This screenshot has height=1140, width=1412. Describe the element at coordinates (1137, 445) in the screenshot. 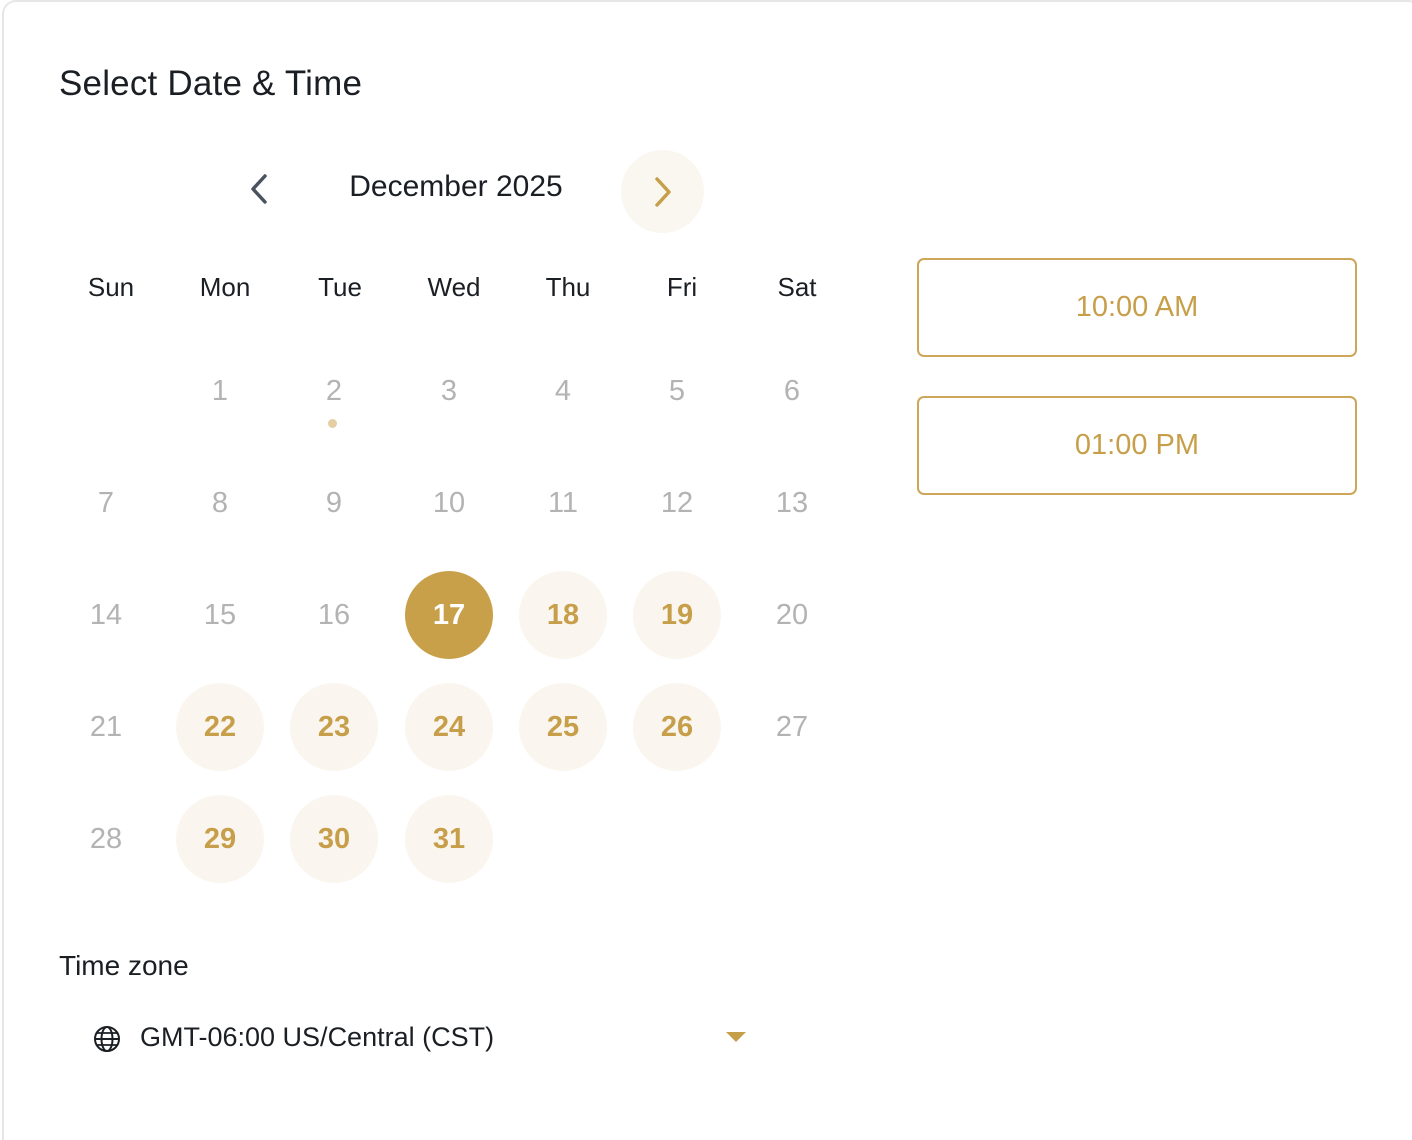

I see `time-slot-button: 01:00 PM` at that location.